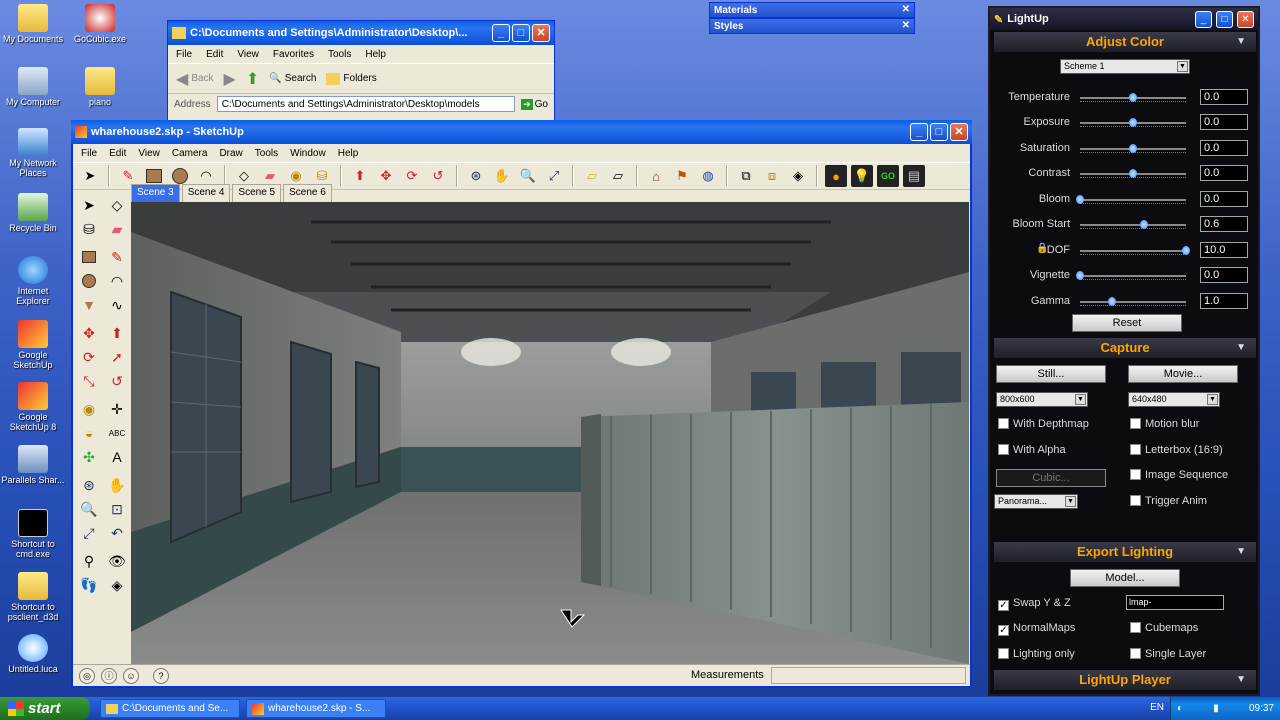 The image size is (1280, 720). I want to click on desktop-icon-sketchup-8: Google SketchUp 8, so click(33, 407).